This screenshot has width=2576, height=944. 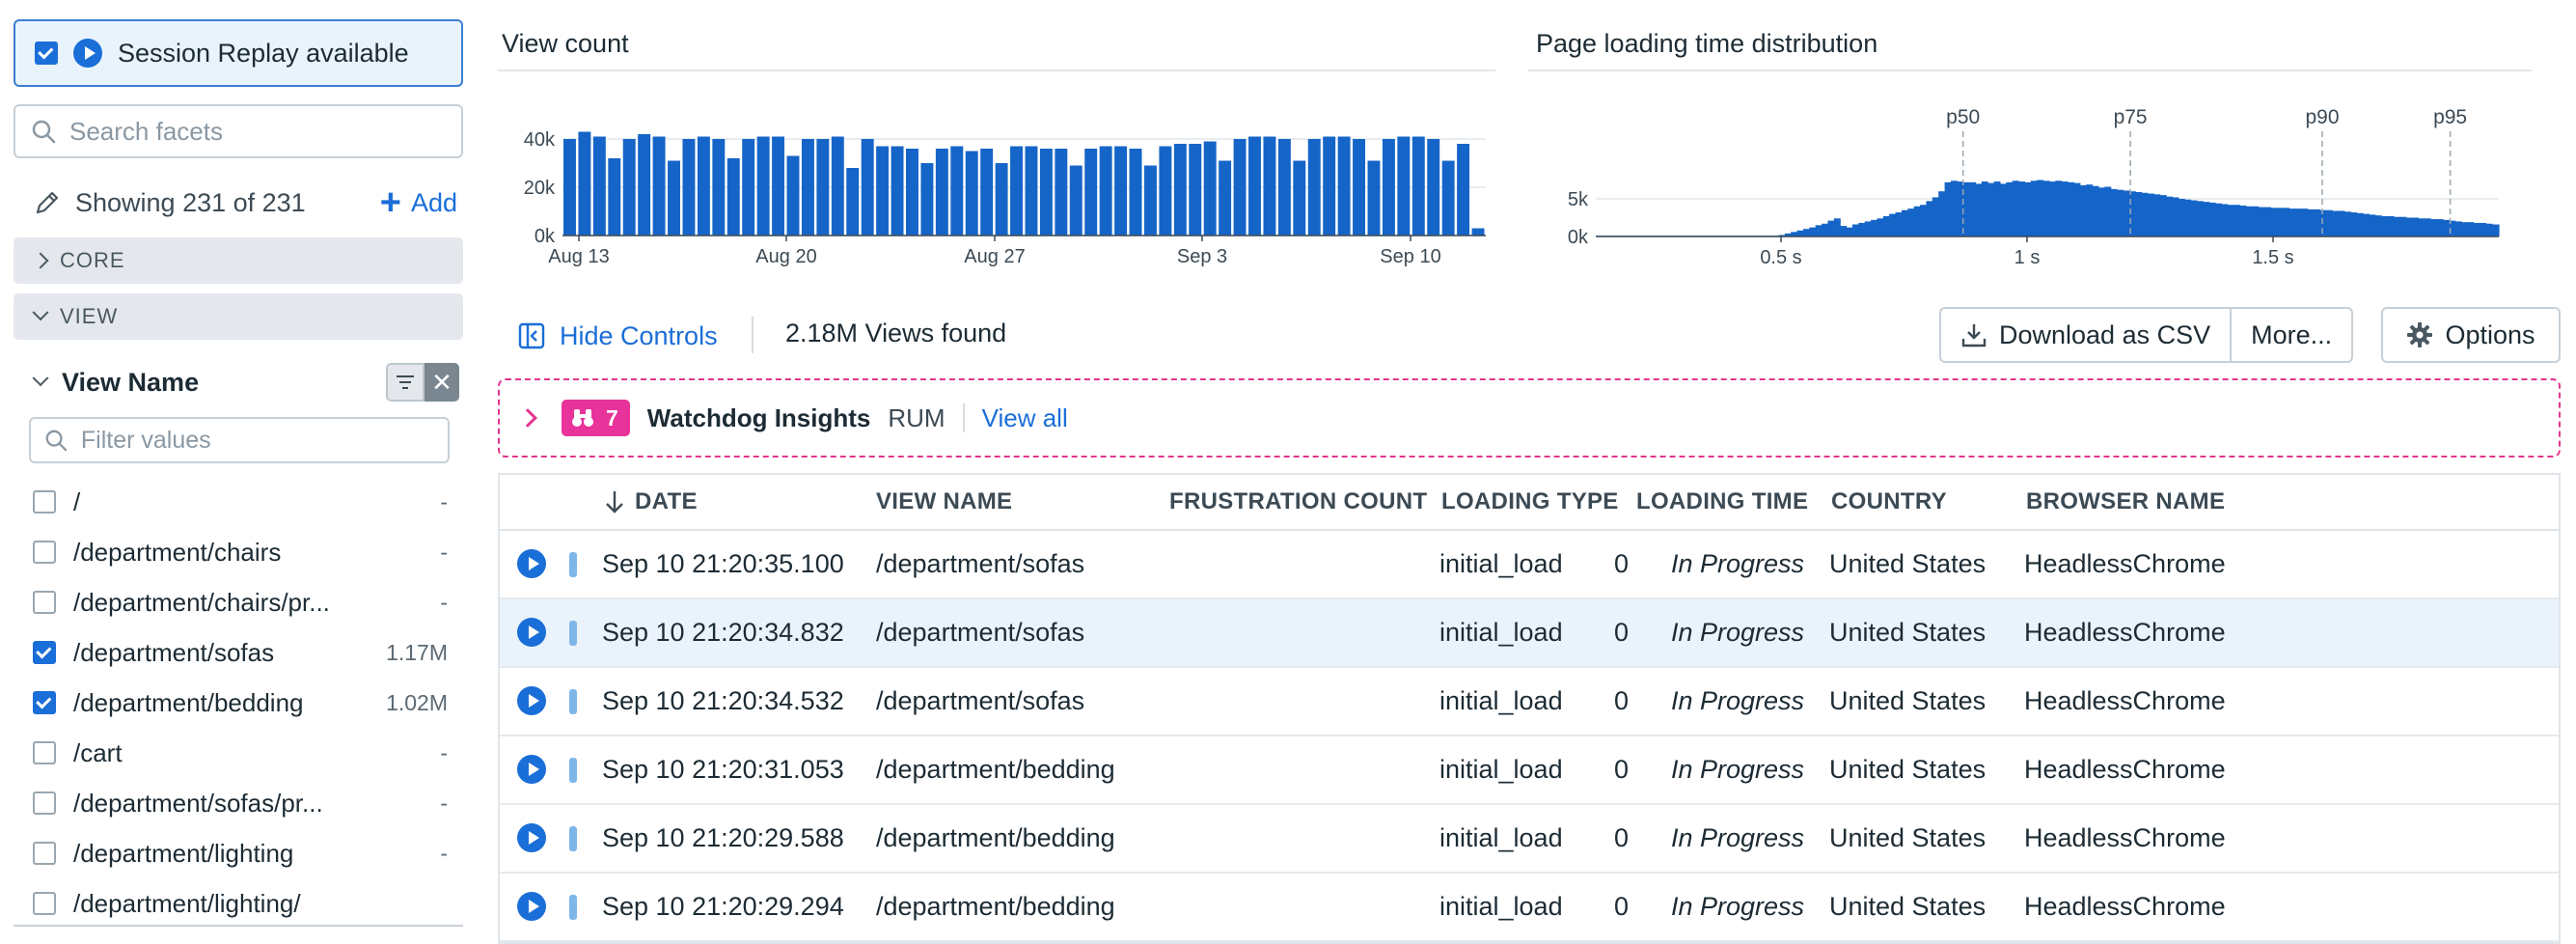 I want to click on percentile-label: p90, so click(x=2322, y=117).